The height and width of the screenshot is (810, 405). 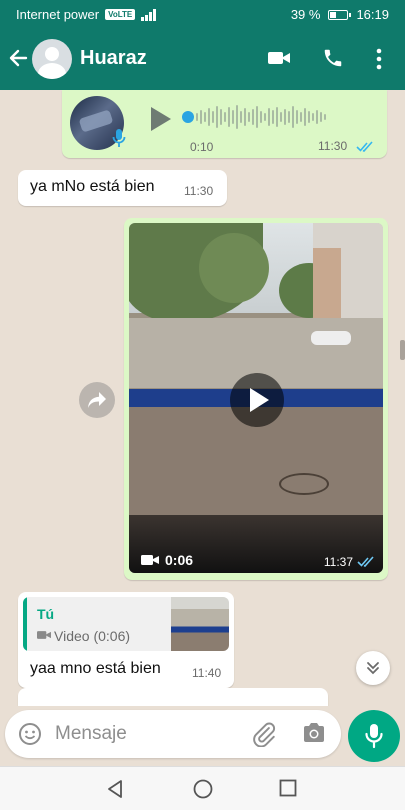 I want to click on emoji-icon, so click(x=30, y=734).